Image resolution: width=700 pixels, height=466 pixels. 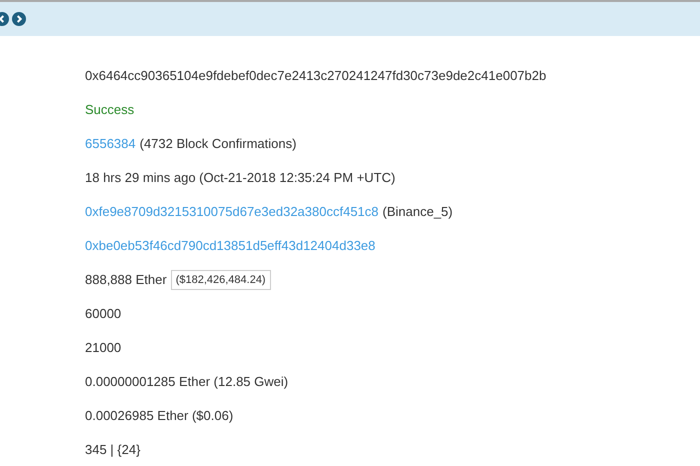 I want to click on status-text: Success, so click(x=109, y=109).